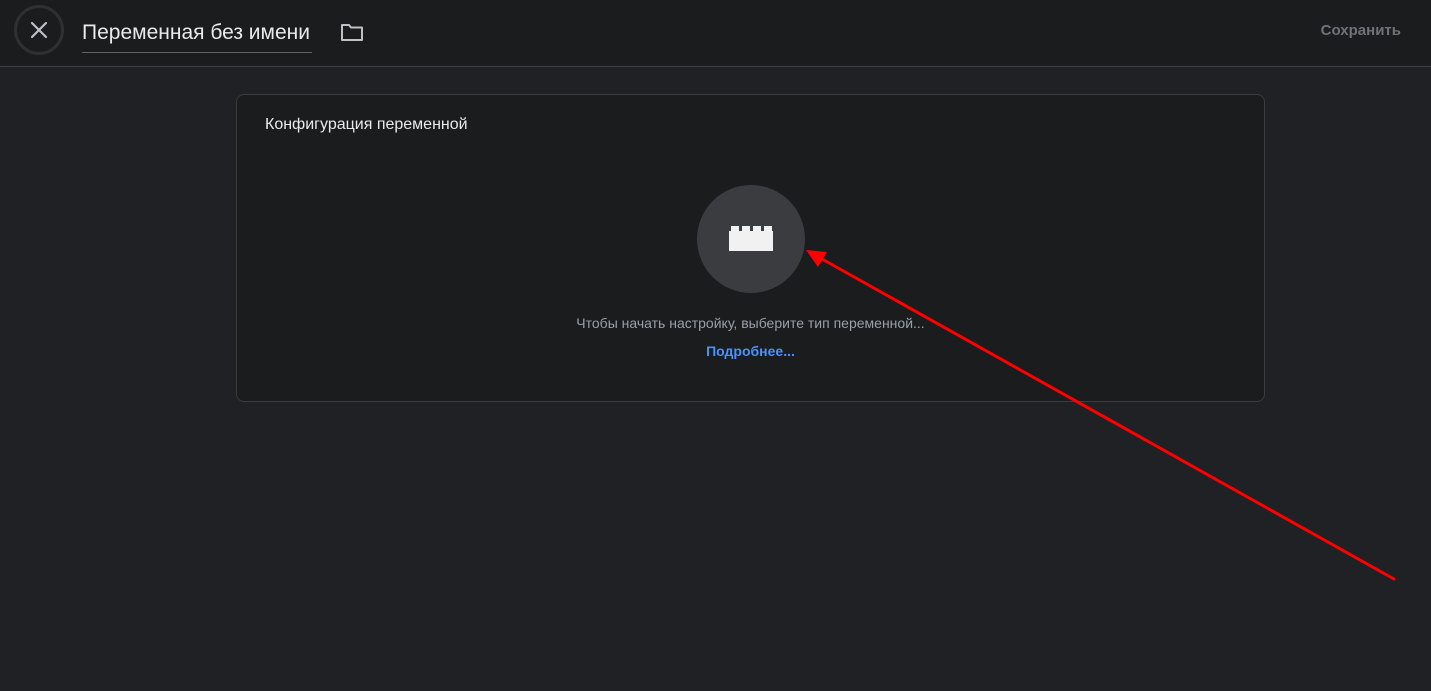  I want to click on top-bar: Переменная без имени Сохранить, so click(715, 33).